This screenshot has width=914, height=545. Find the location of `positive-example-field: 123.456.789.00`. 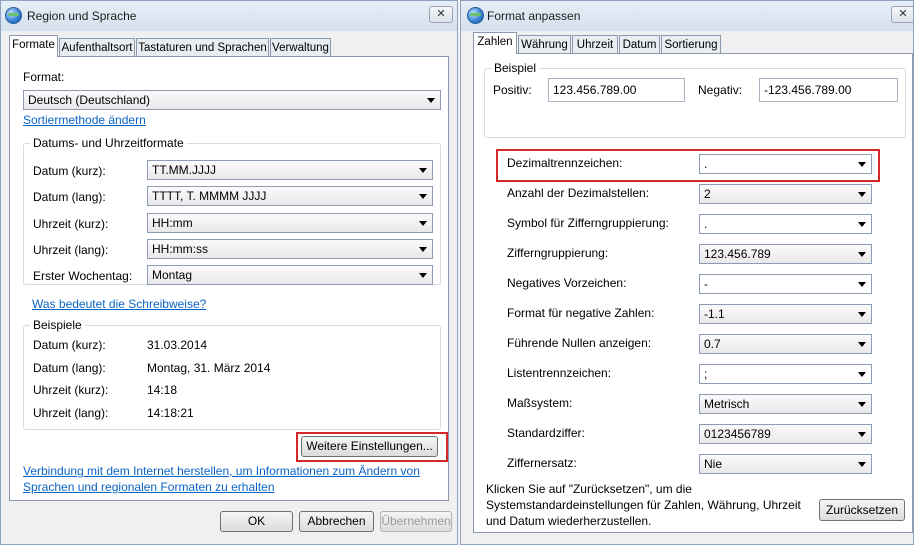

positive-example-field: 123.456.789.00 is located at coordinates (616, 90).